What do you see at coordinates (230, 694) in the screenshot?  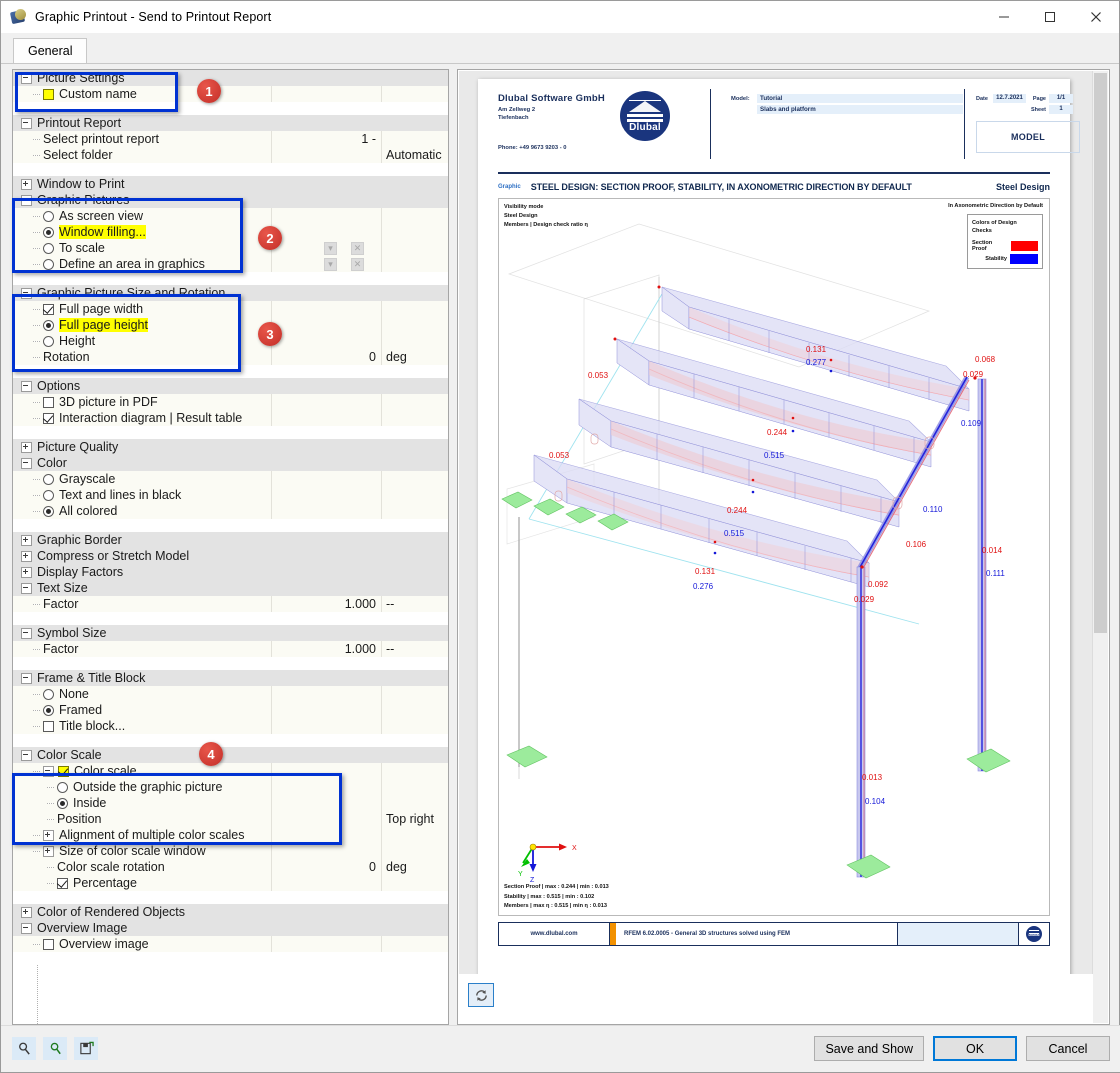 I see `tree-row: None` at bounding box center [230, 694].